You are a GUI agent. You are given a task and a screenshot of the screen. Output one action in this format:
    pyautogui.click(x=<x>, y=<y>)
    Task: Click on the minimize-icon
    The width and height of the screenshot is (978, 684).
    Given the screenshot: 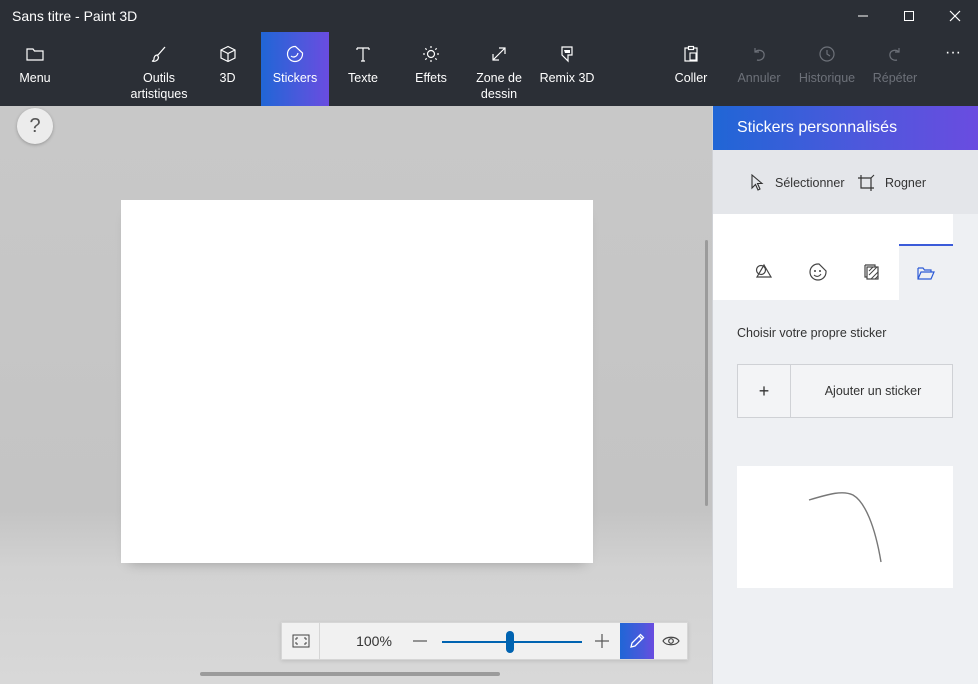 What is the action you would take?
    pyautogui.click(x=863, y=16)
    